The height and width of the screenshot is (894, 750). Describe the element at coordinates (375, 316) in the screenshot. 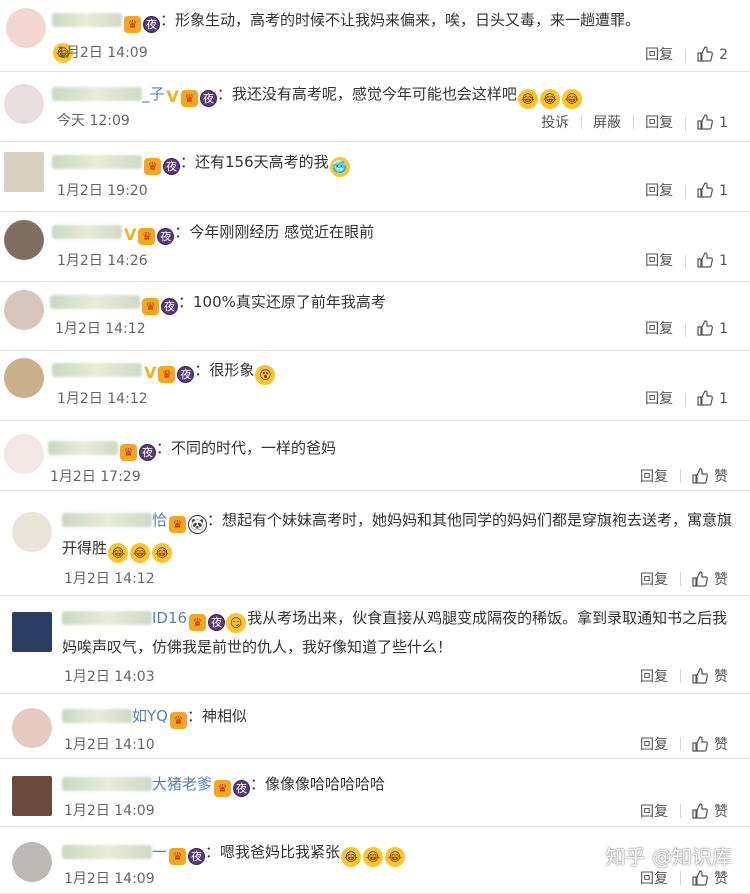

I see `comment-row: ♛ 夜：100%真实还原了前年我高考 1月2日 14:12 回复 1` at that location.